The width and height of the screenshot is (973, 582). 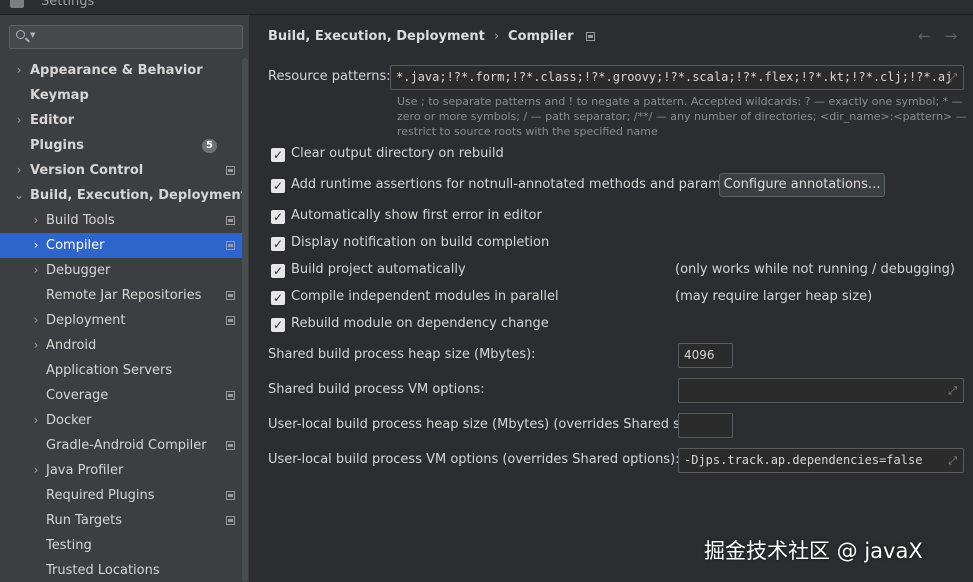 What do you see at coordinates (121, 395) in the screenshot?
I see `sidebar-item-coverage: Coverage` at bounding box center [121, 395].